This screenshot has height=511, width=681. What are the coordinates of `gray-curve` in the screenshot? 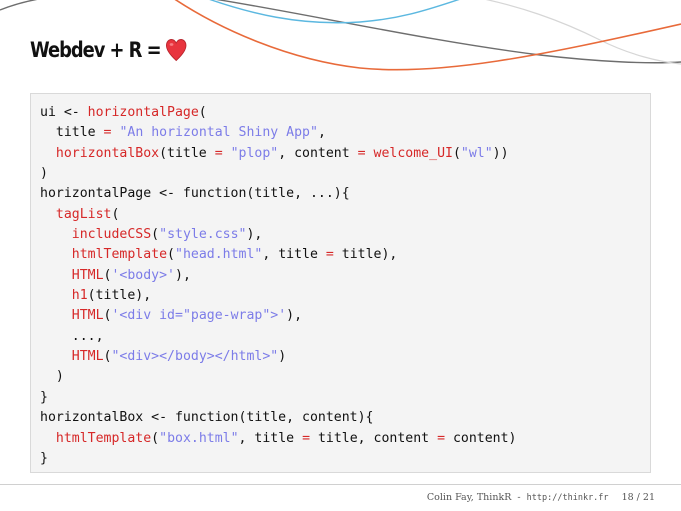 It's located at (19, 5).